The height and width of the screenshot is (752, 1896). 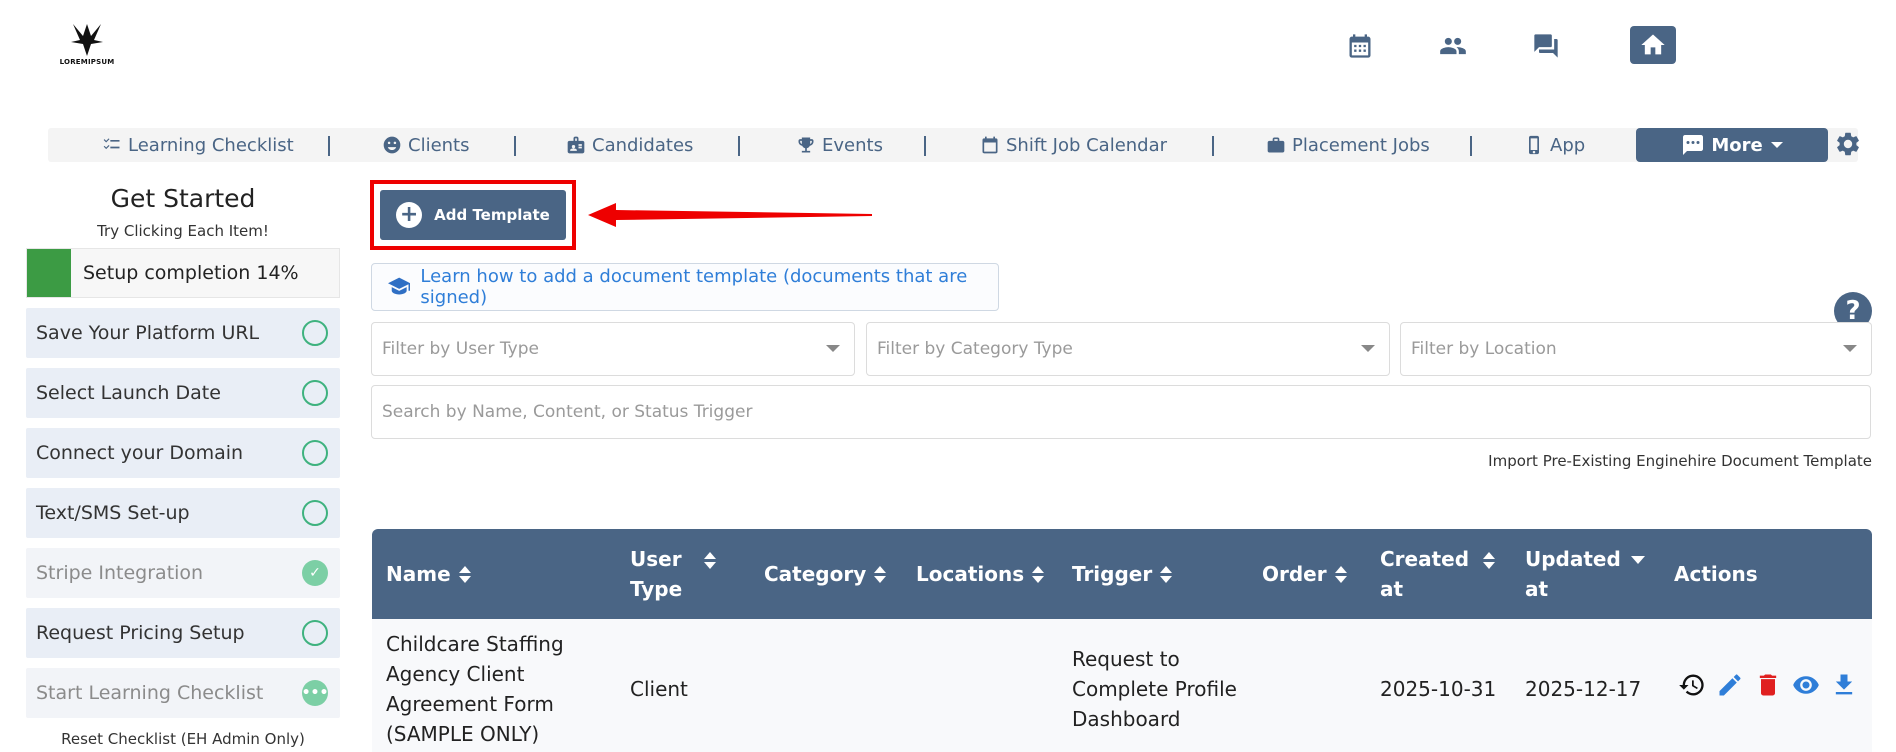 I want to click on home-icon, so click(x=1653, y=44).